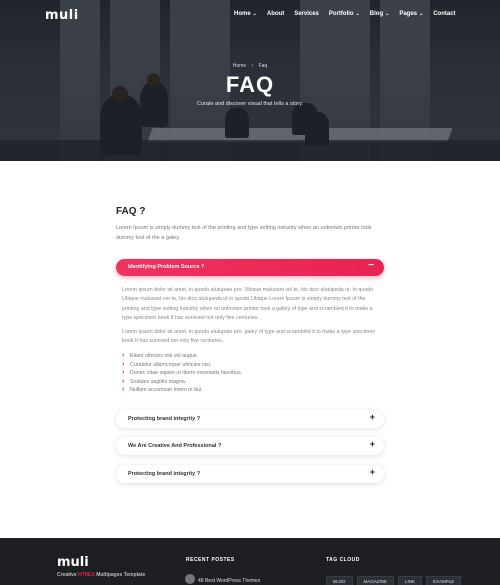 The height and width of the screenshot is (585, 500). What do you see at coordinates (237, 123) in the screenshot?
I see `hero-person` at bounding box center [237, 123].